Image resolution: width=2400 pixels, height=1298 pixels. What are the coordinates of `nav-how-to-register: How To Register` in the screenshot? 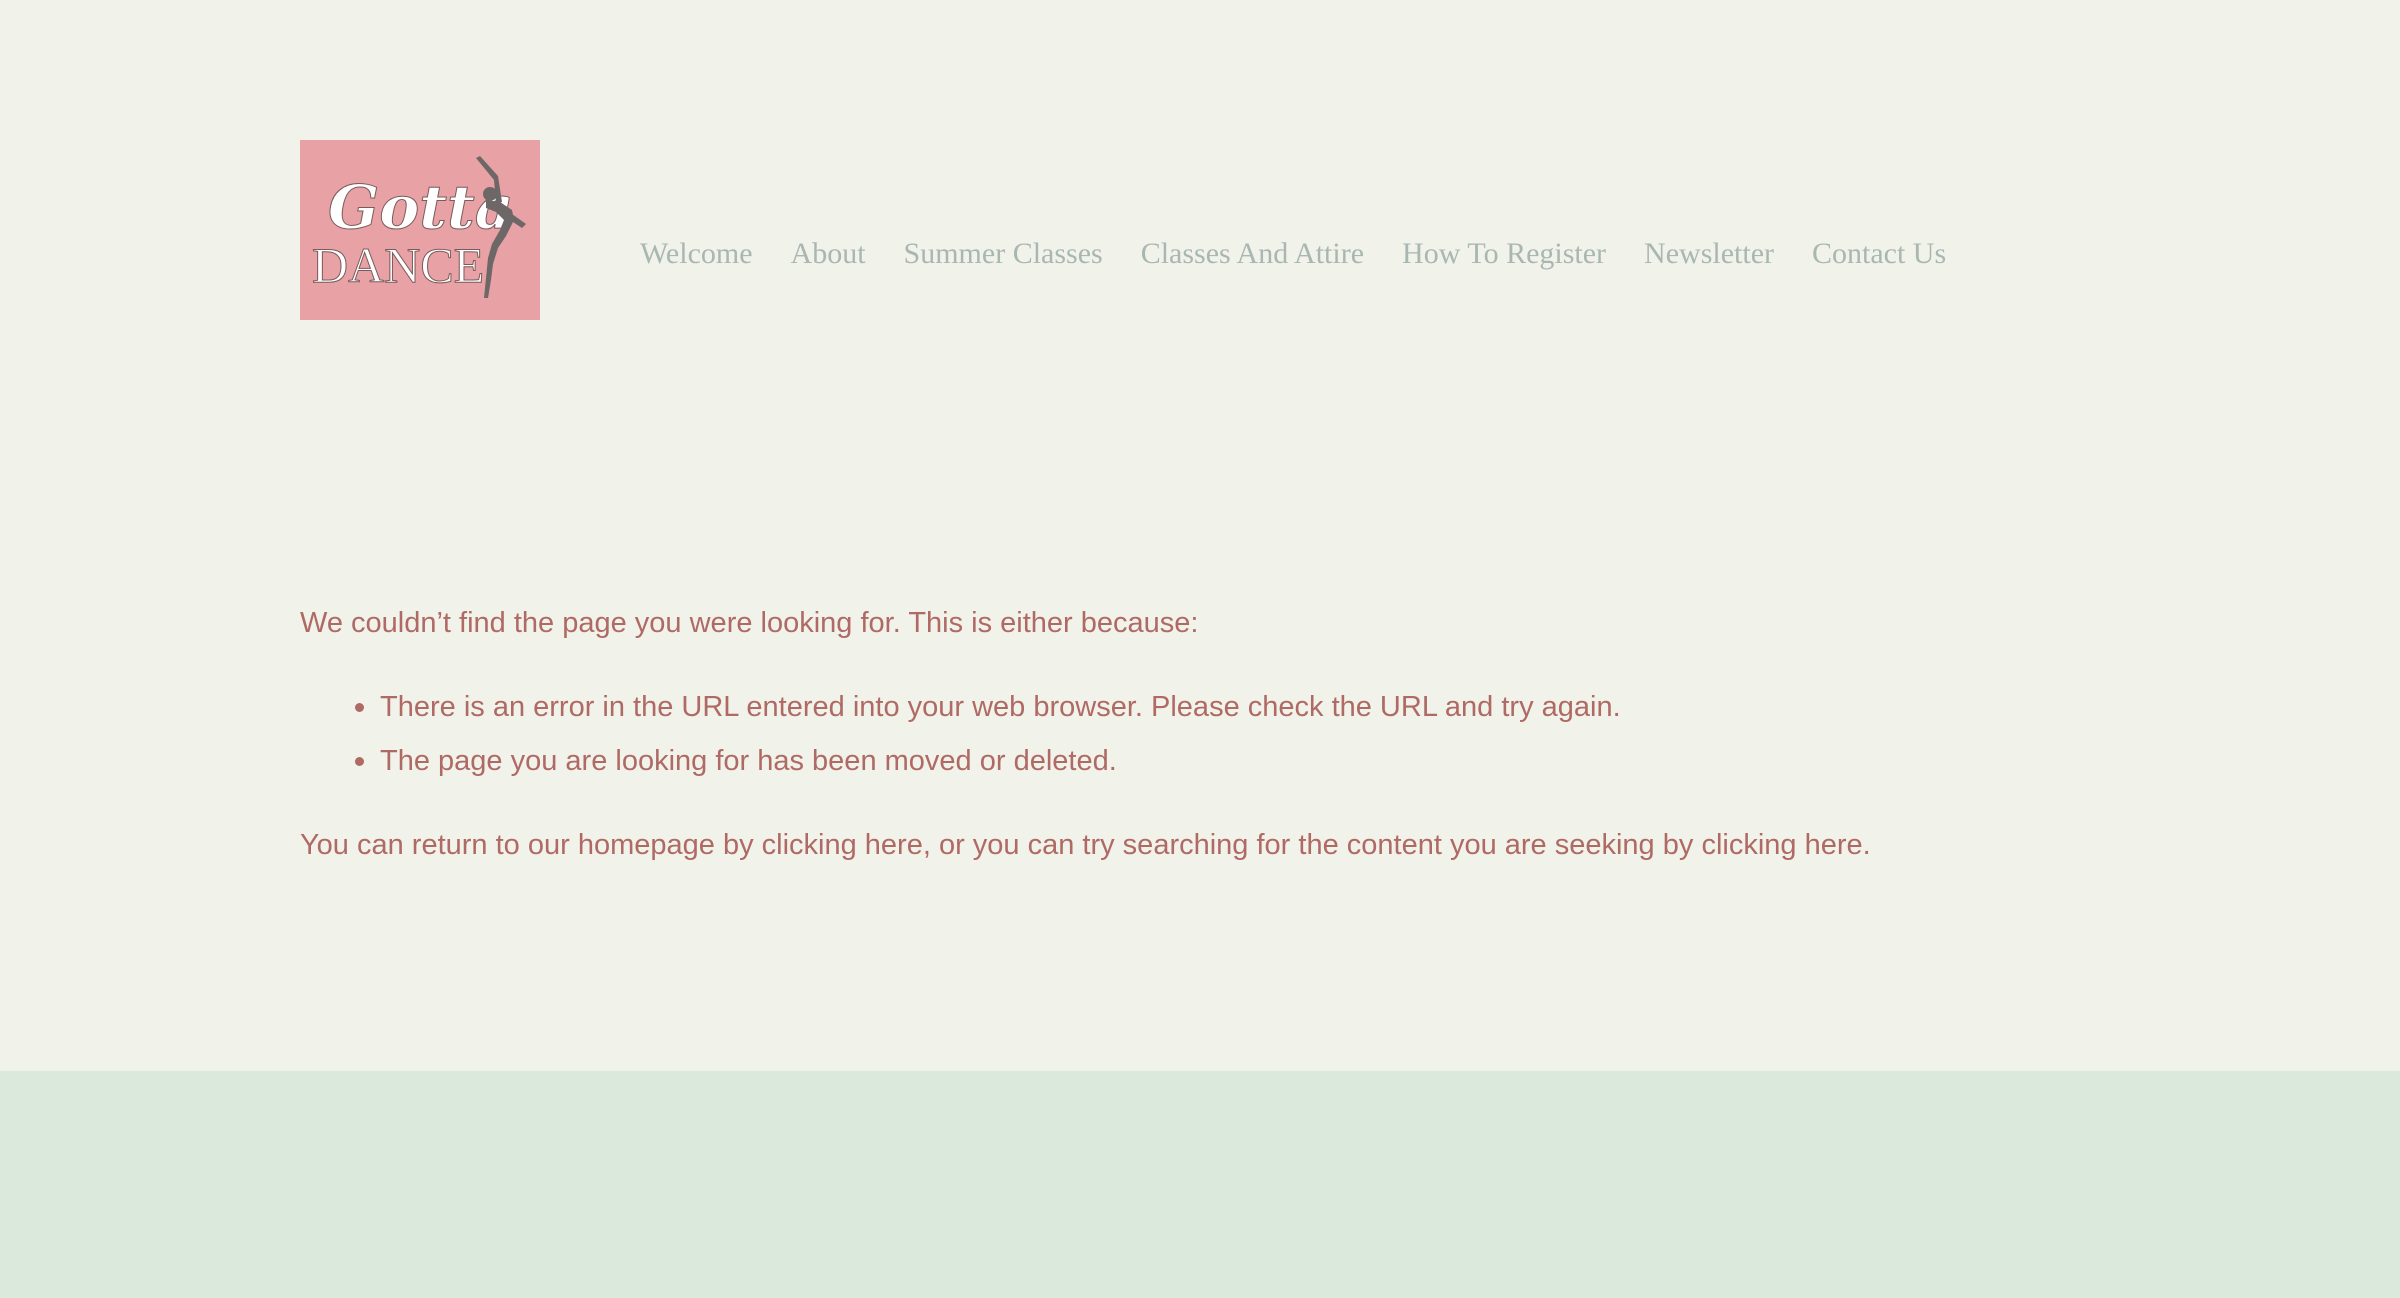 It's located at (1504, 254).